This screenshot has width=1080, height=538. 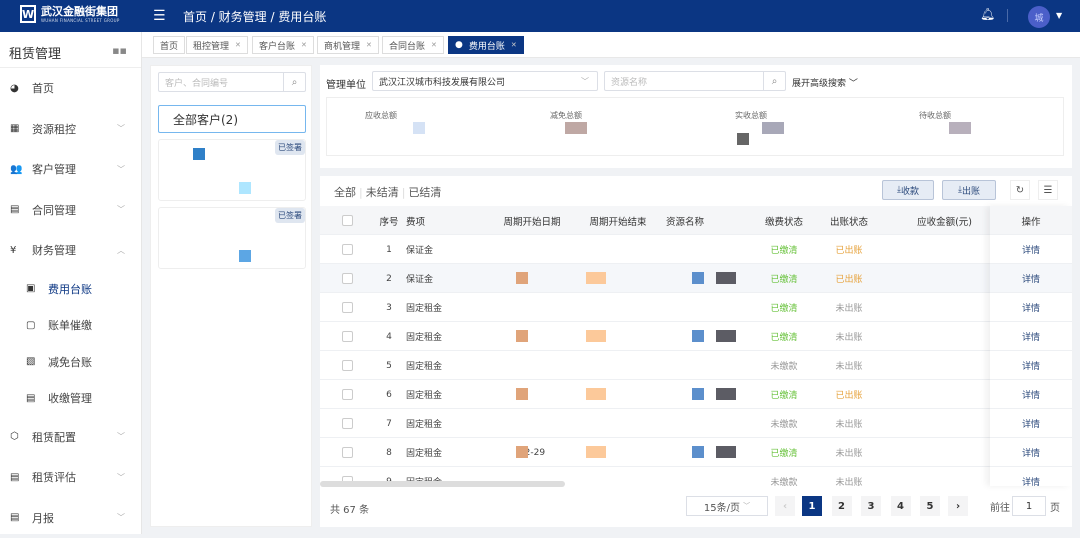 I want to click on tab-customer-ledger: 客户台账✕, so click(x=283, y=45).